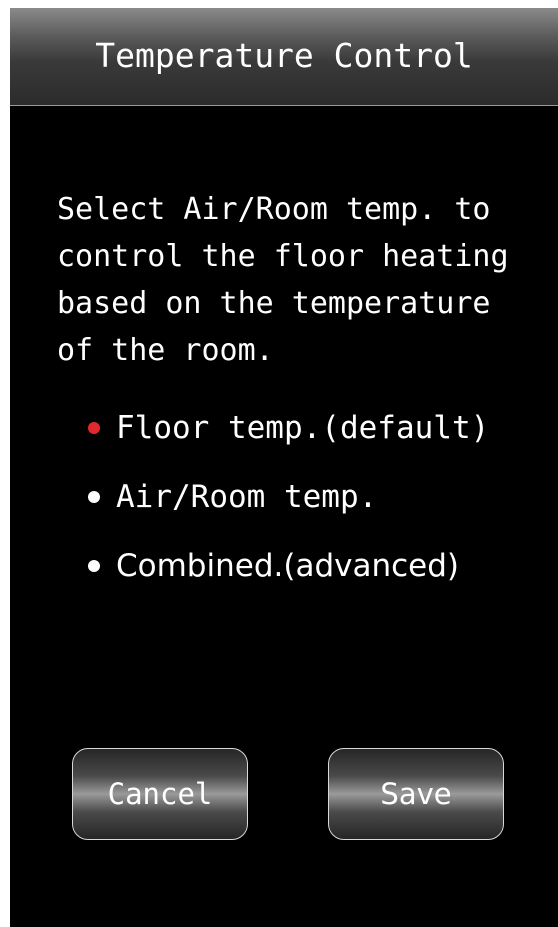 This screenshot has width=558, height=927. I want to click on cancel-button-label: Cancel, so click(160, 794).